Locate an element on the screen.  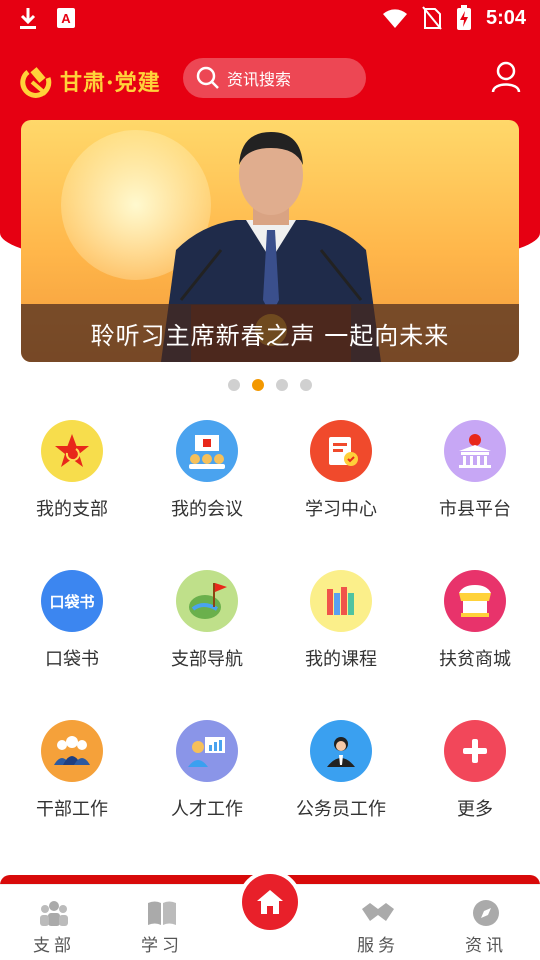
tab-study: 学习 is located at coordinates (162, 922).